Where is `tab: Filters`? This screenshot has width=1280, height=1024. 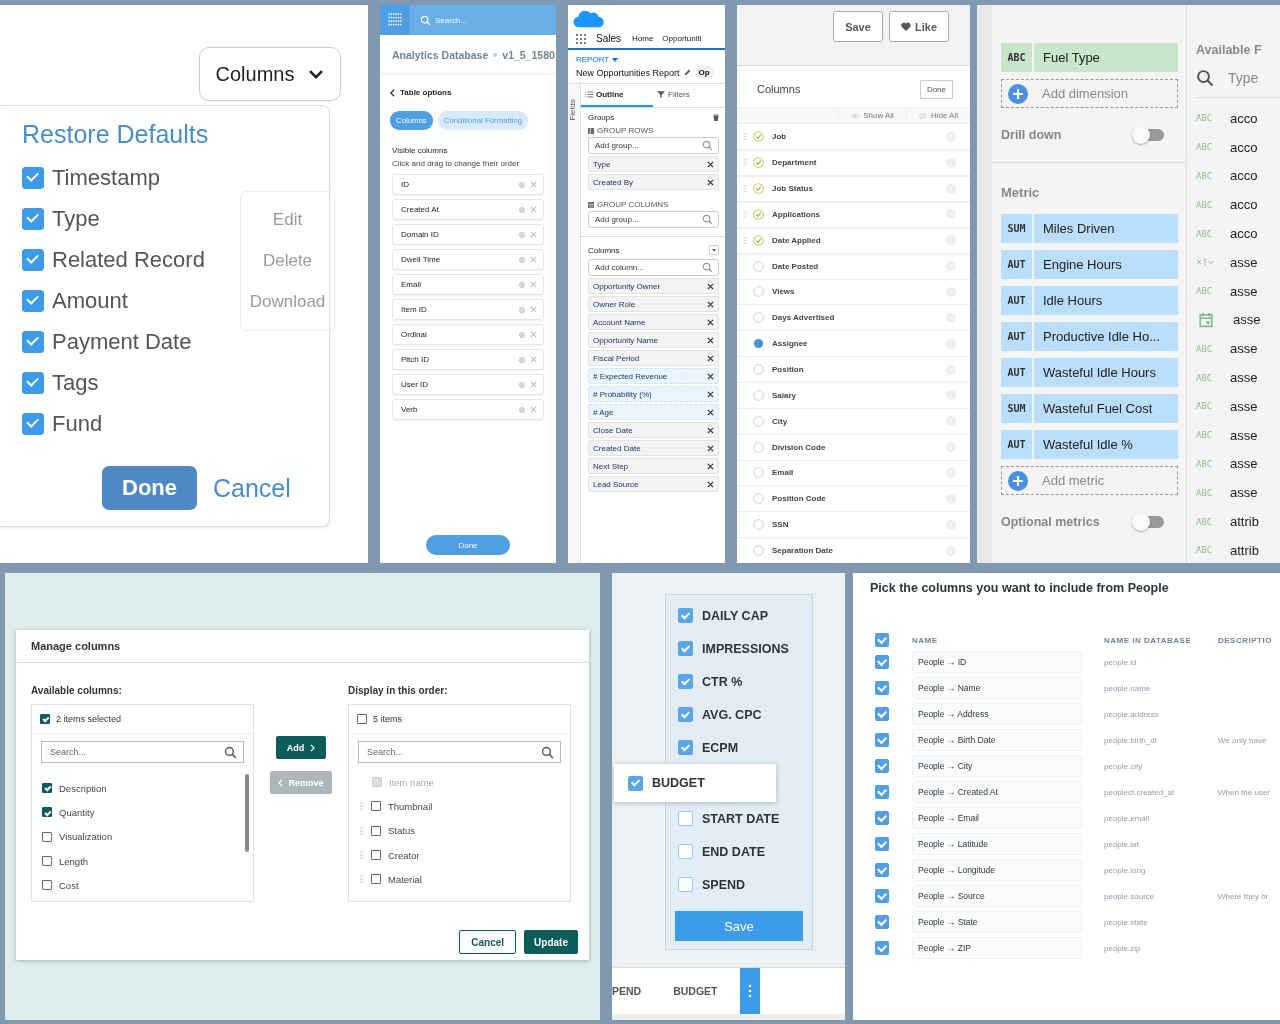 tab: Filters is located at coordinates (689, 95).